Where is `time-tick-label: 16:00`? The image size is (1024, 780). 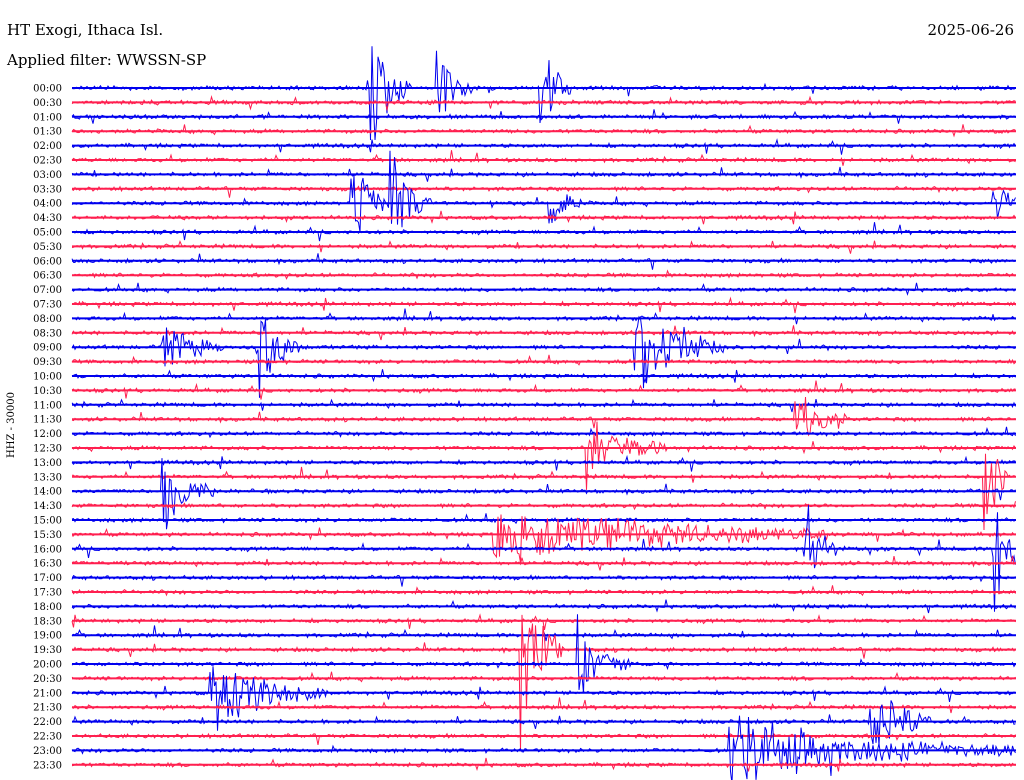 time-tick-label: 16:00 is located at coordinates (47, 549).